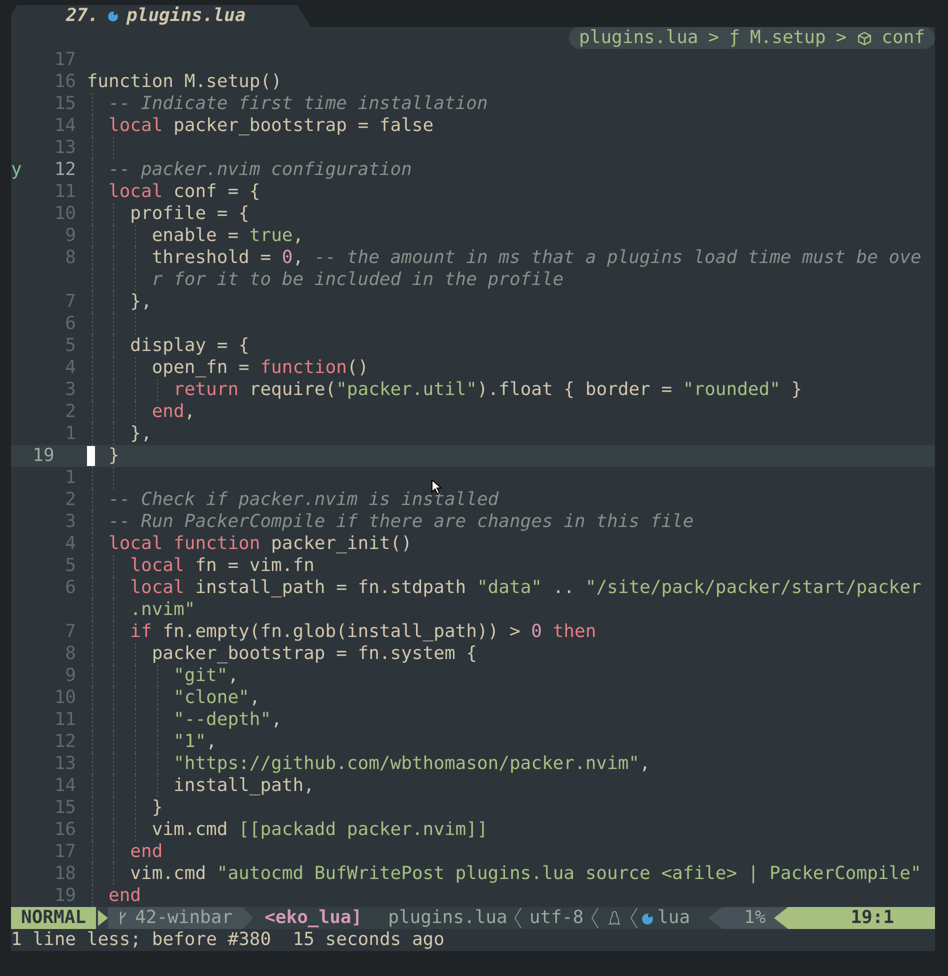 The image size is (948, 976). What do you see at coordinates (91, 456) in the screenshot?
I see `text-cursor` at bounding box center [91, 456].